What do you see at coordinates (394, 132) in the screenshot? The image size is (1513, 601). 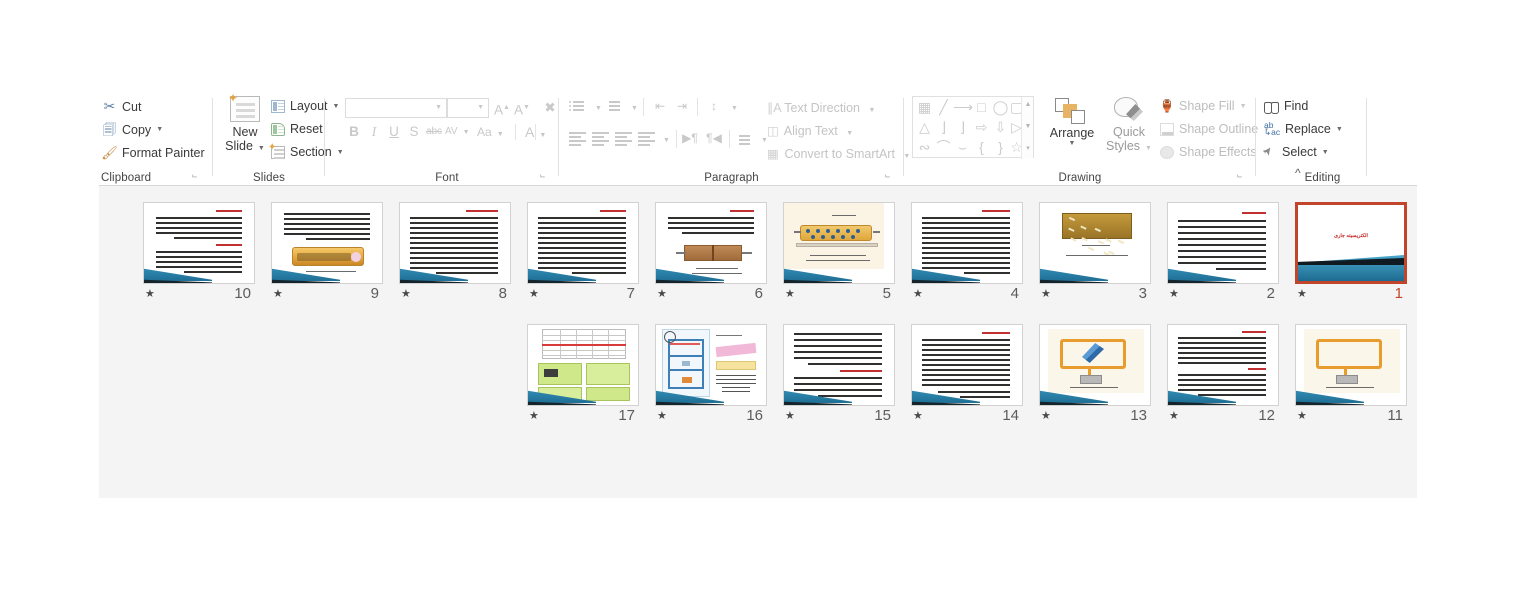 I see `underline-button: U` at bounding box center [394, 132].